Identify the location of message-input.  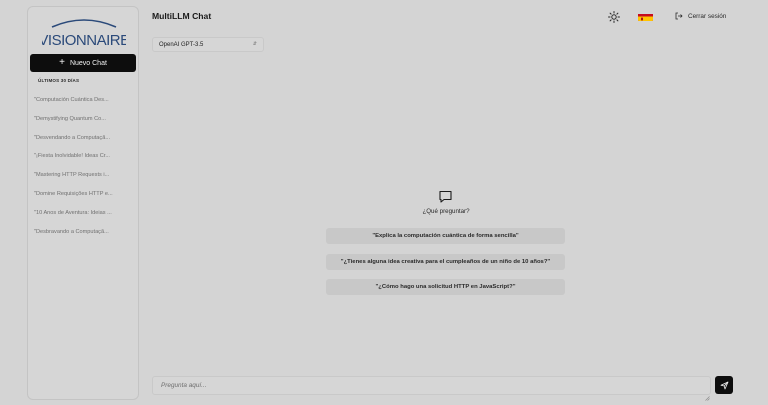
(431, 385).